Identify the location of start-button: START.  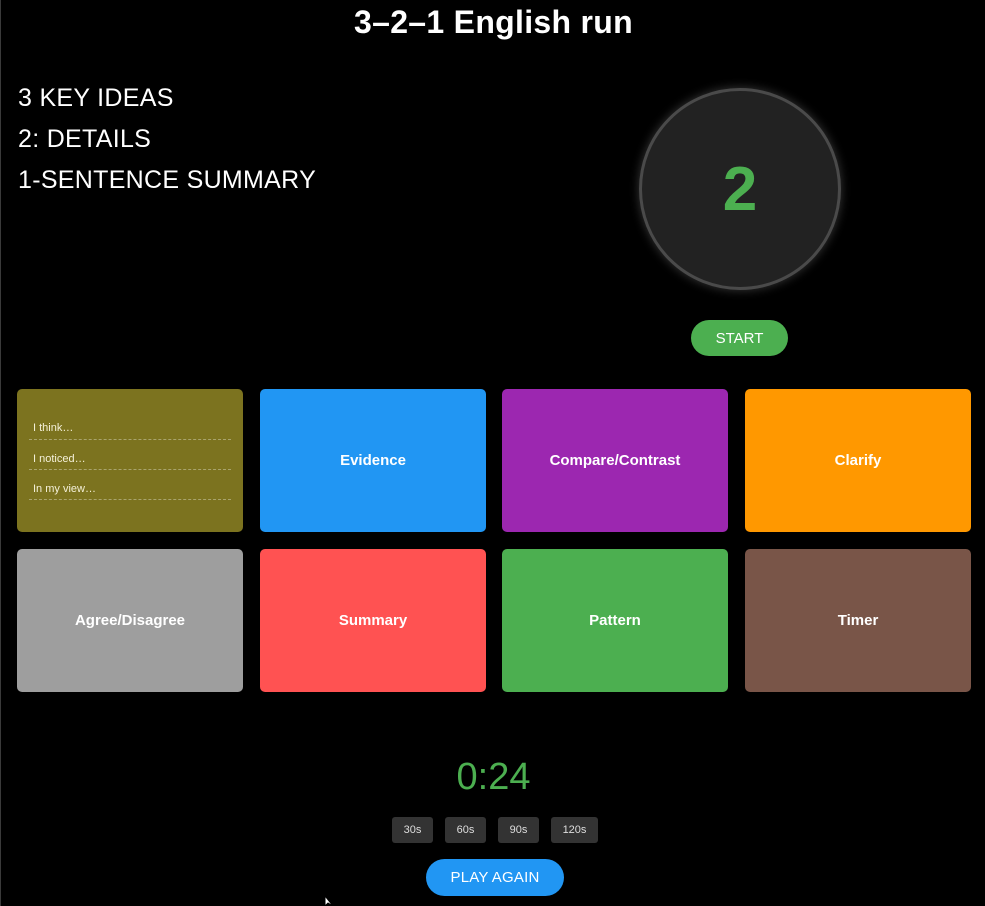
(739, 338).